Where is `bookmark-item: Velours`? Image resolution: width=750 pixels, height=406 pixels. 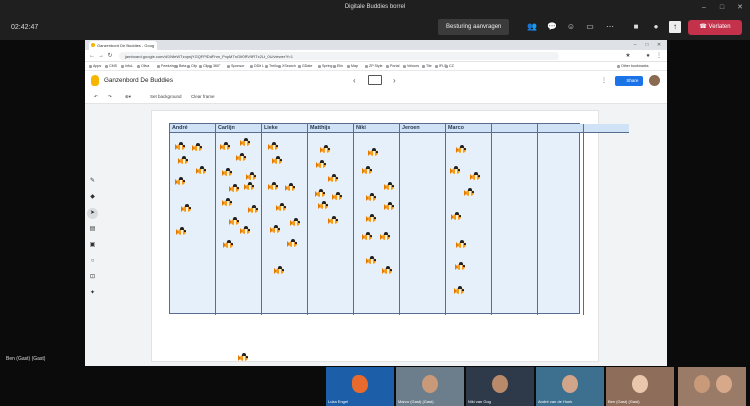
bookmark-item: Velours is located at coordinates (411, 66).